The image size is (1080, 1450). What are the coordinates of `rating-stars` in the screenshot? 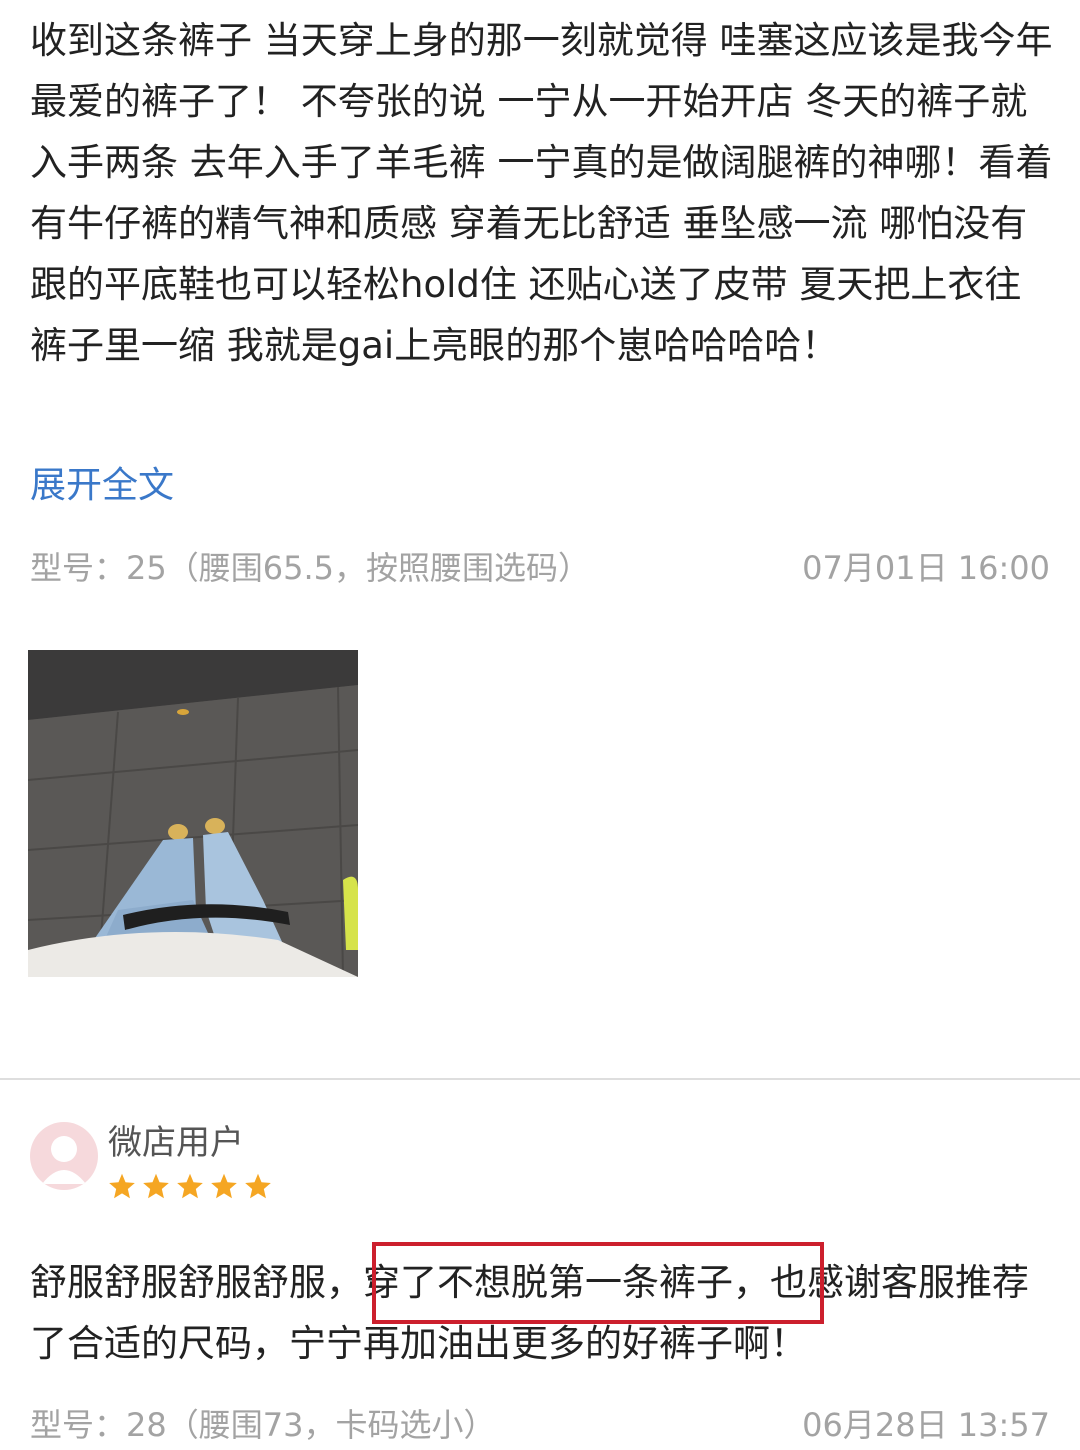 It's located at (190, 1190).